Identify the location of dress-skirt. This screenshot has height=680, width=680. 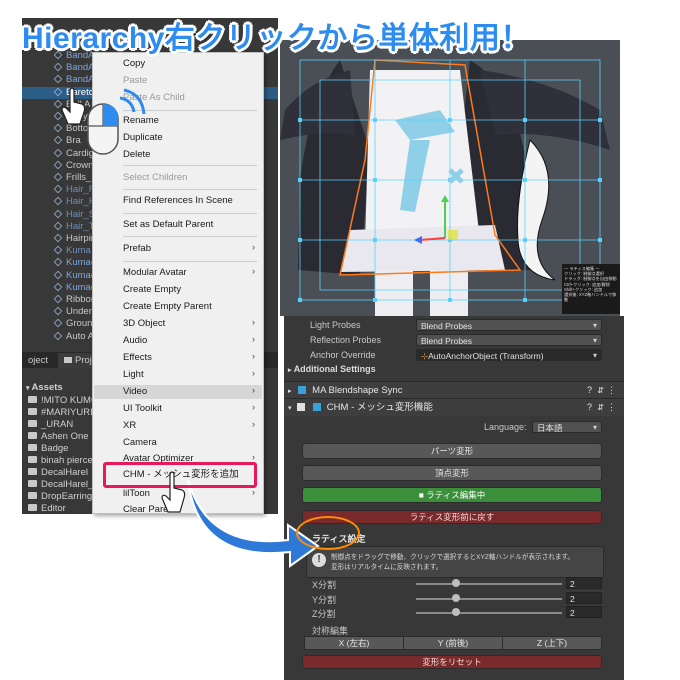
(422, 248).